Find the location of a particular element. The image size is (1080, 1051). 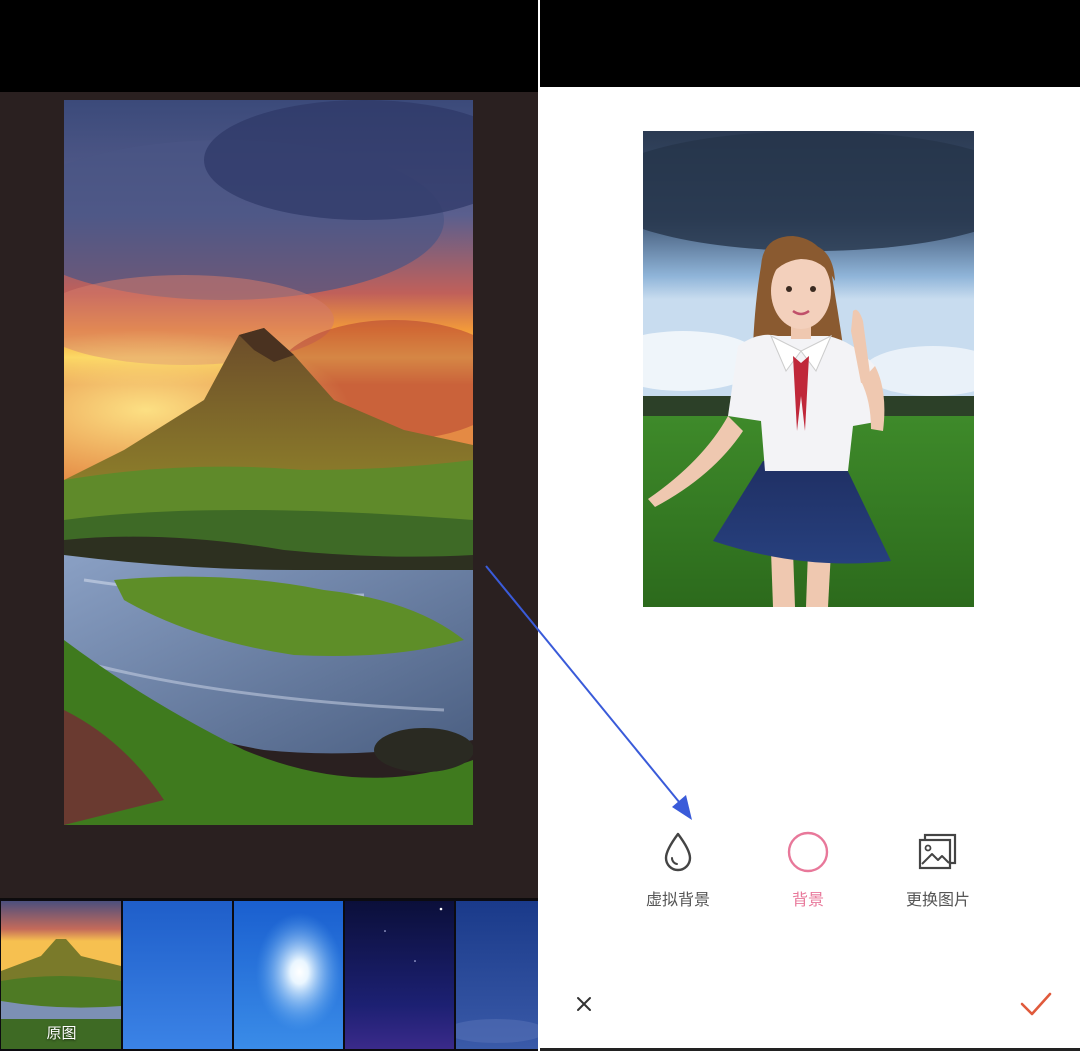

virtual-background-tool: 虚拟背景 is located at coordinates (678, 870).